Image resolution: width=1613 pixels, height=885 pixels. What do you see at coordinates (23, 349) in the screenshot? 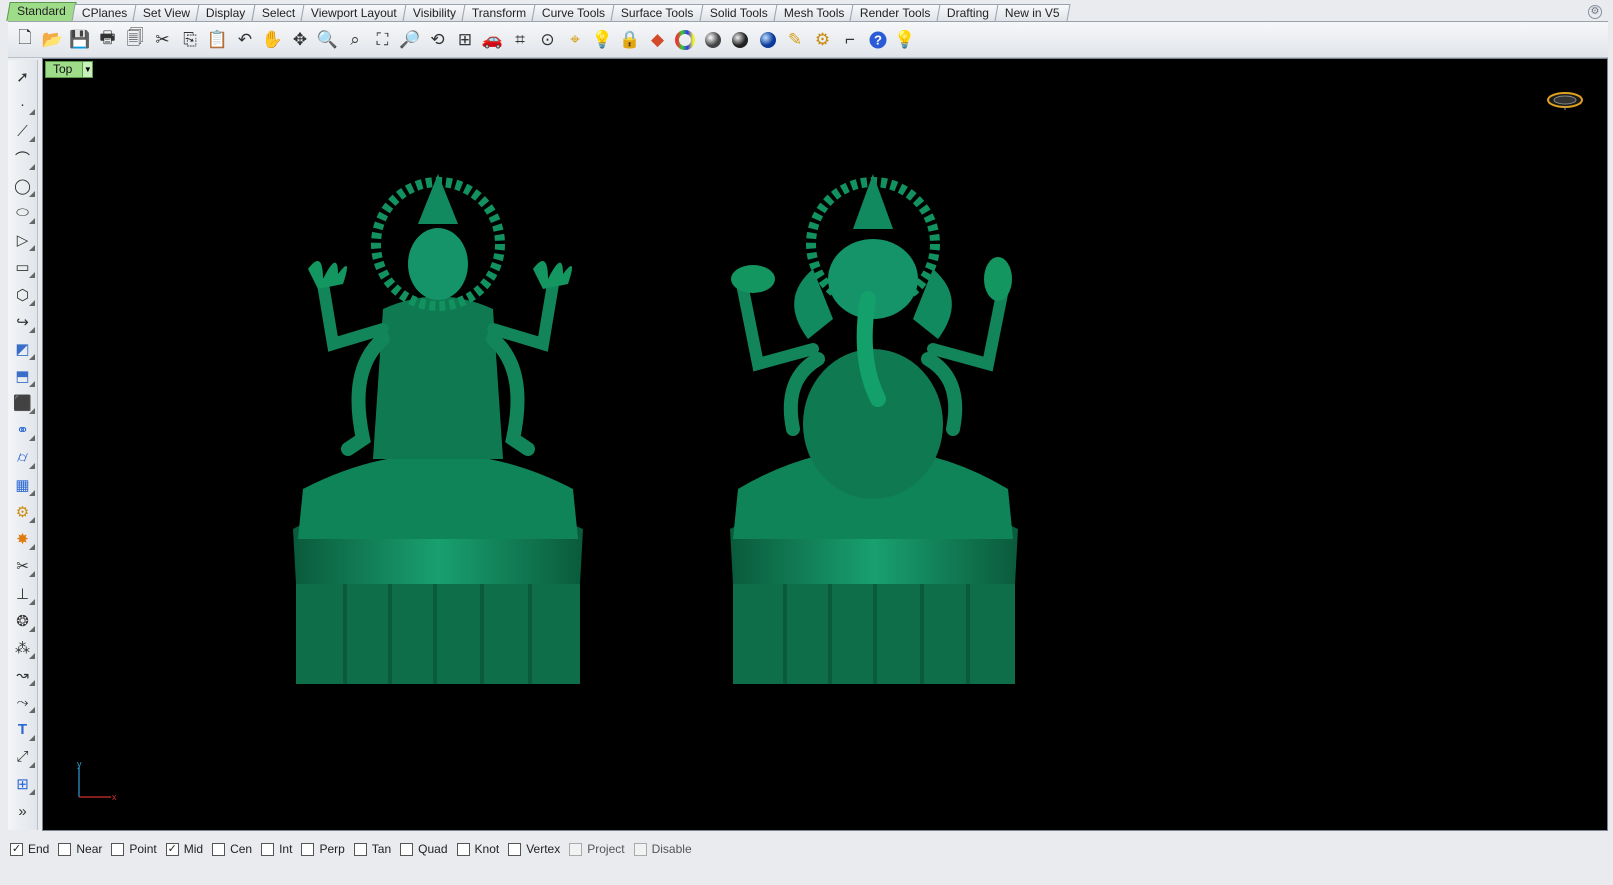
I see `surface-icon: ◩` at bounding box center [23, 349].